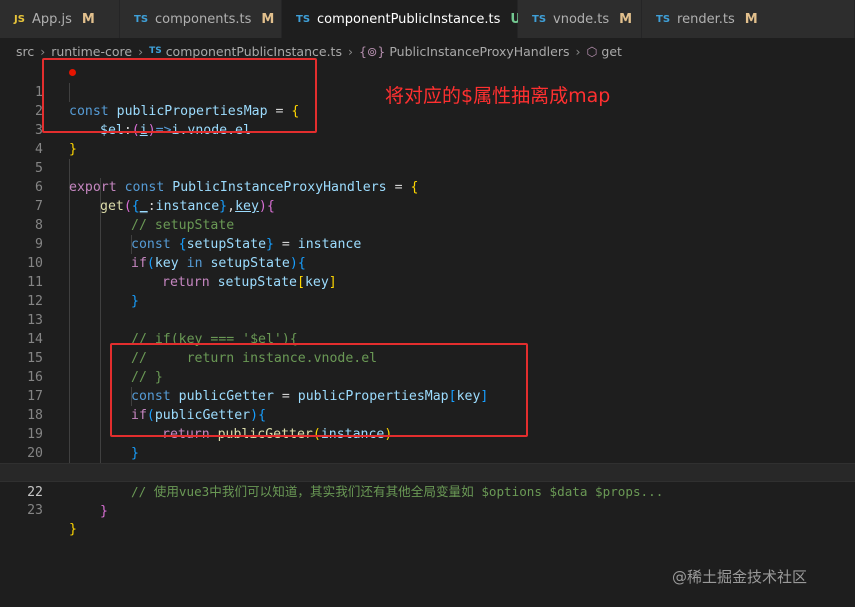 The height and width of the screenshot is (607, 855). I want to click on breadcrumb-symbol-handlers: PublicInstanceProxyHandlers, so click(479, 51).